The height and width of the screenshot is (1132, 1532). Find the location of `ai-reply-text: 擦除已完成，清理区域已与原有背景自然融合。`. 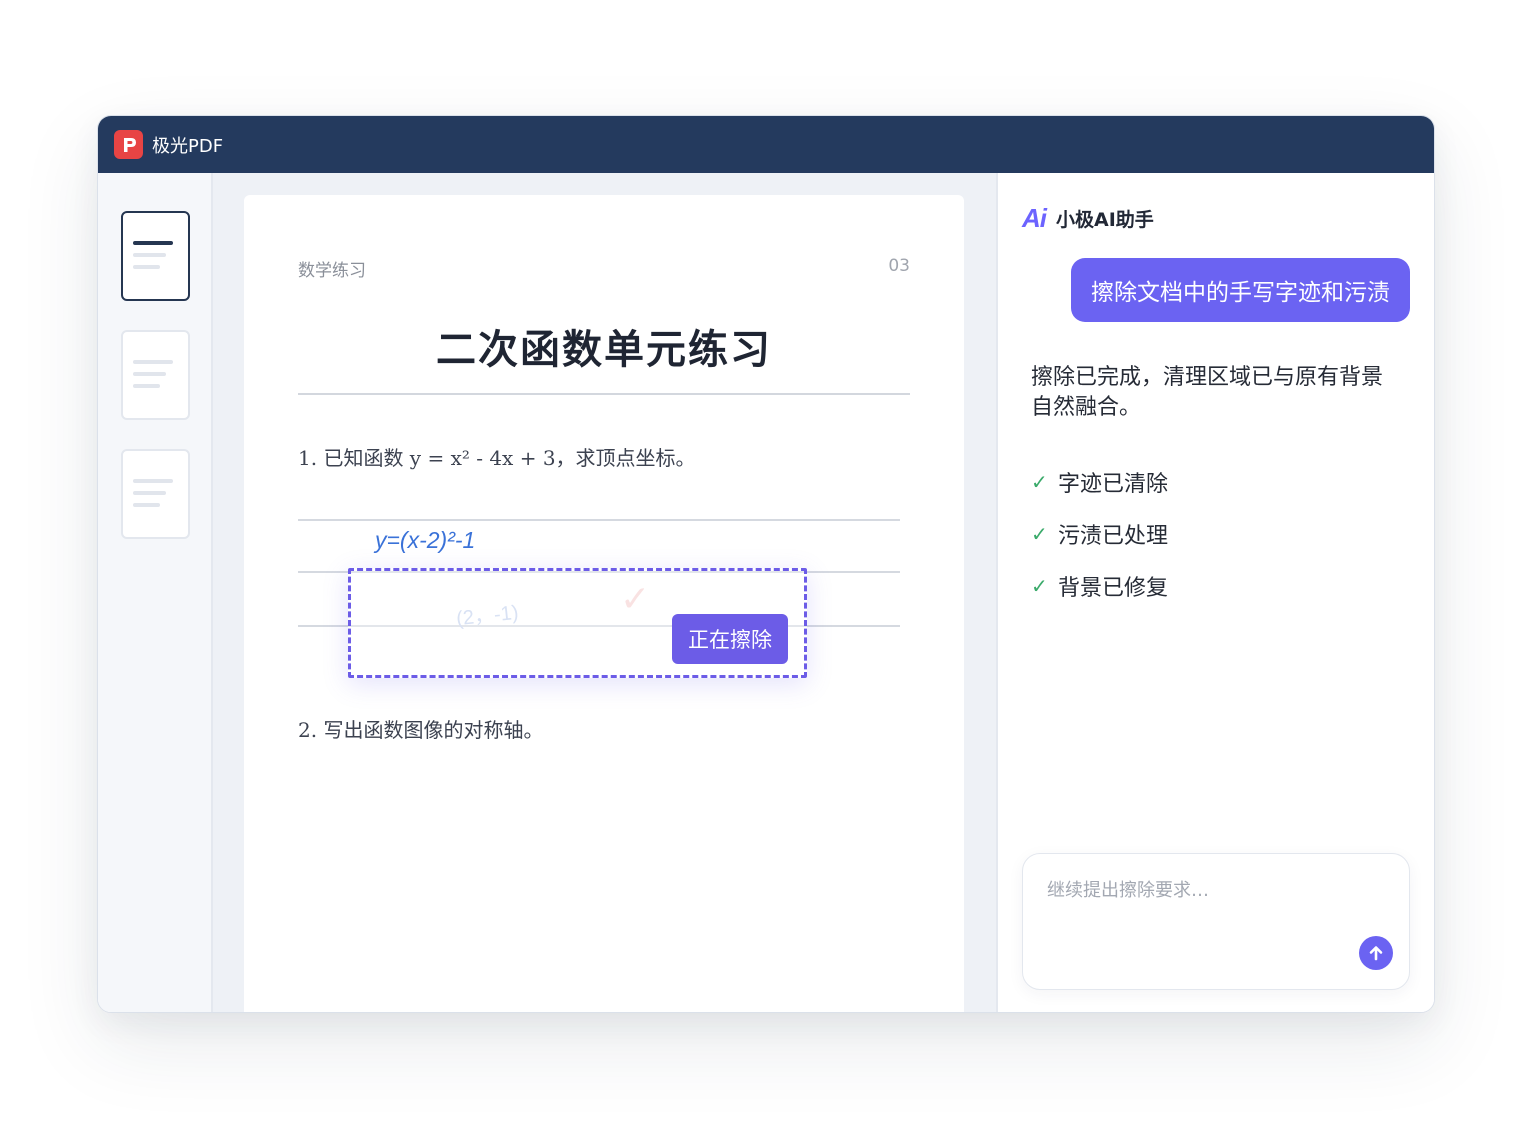

ai-reply-text: 擦除已完成，清理区域已与原有背景自然融合。 is located at coordinates (1207, 392).